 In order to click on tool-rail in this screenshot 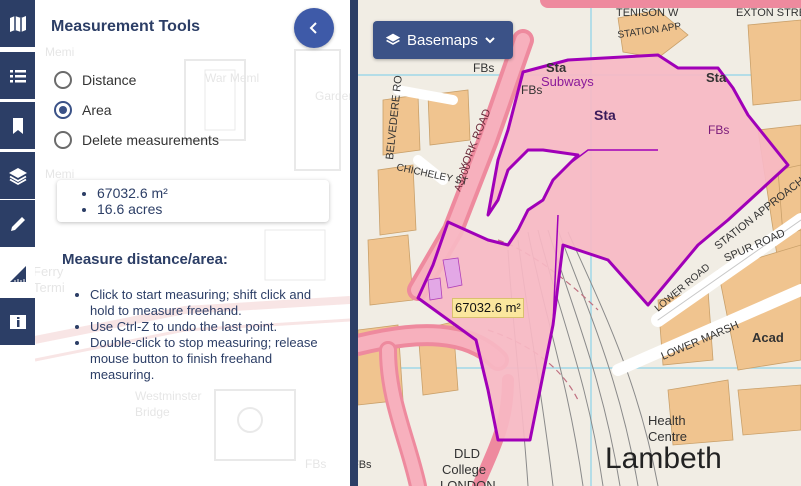, I will do `click(17, 243)`.